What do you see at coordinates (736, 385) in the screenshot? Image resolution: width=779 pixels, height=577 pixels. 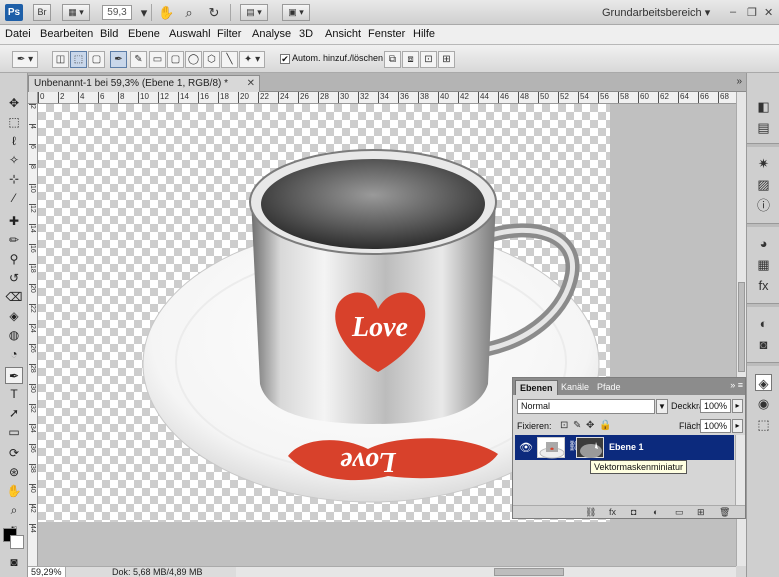 I see `panel-menu-icon: » ≡` at bounding box center [736, 385].